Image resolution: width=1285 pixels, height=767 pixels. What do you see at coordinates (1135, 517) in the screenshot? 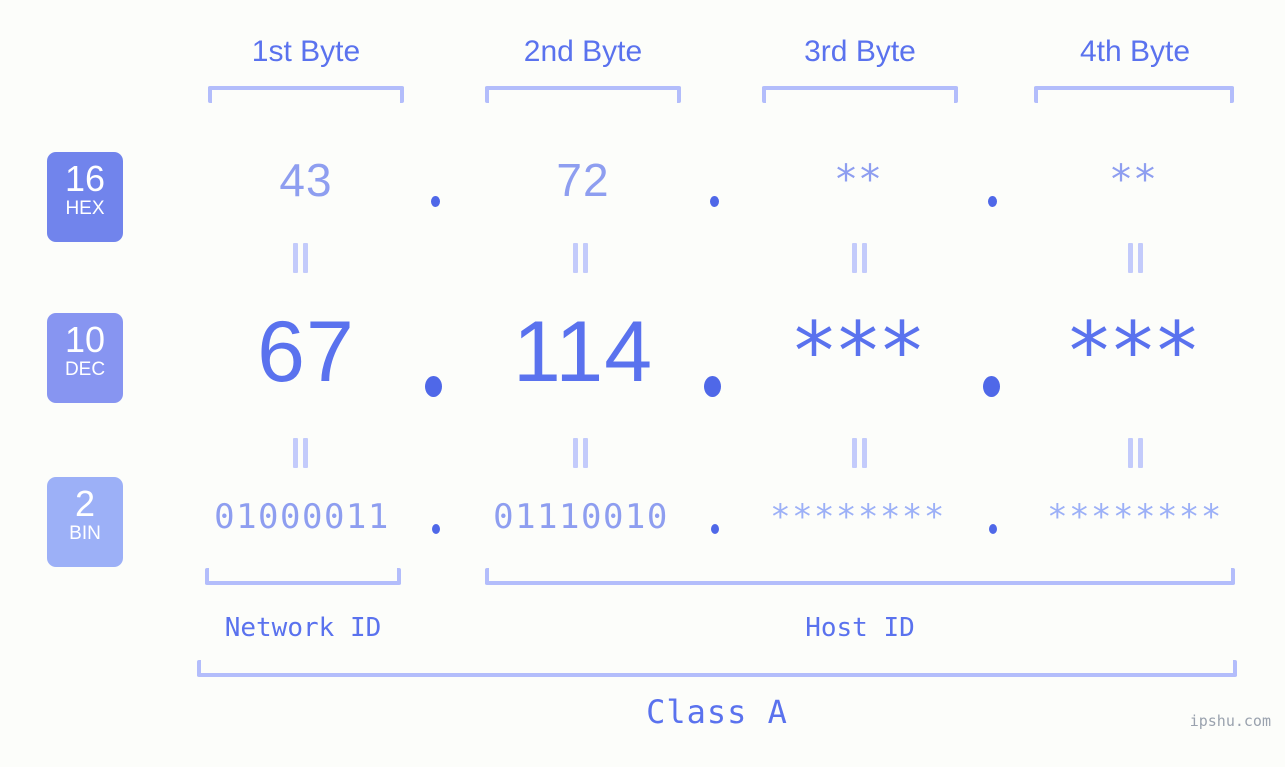
I see `bin-byte-4-value: ********` at bounding box center [1135, 517].